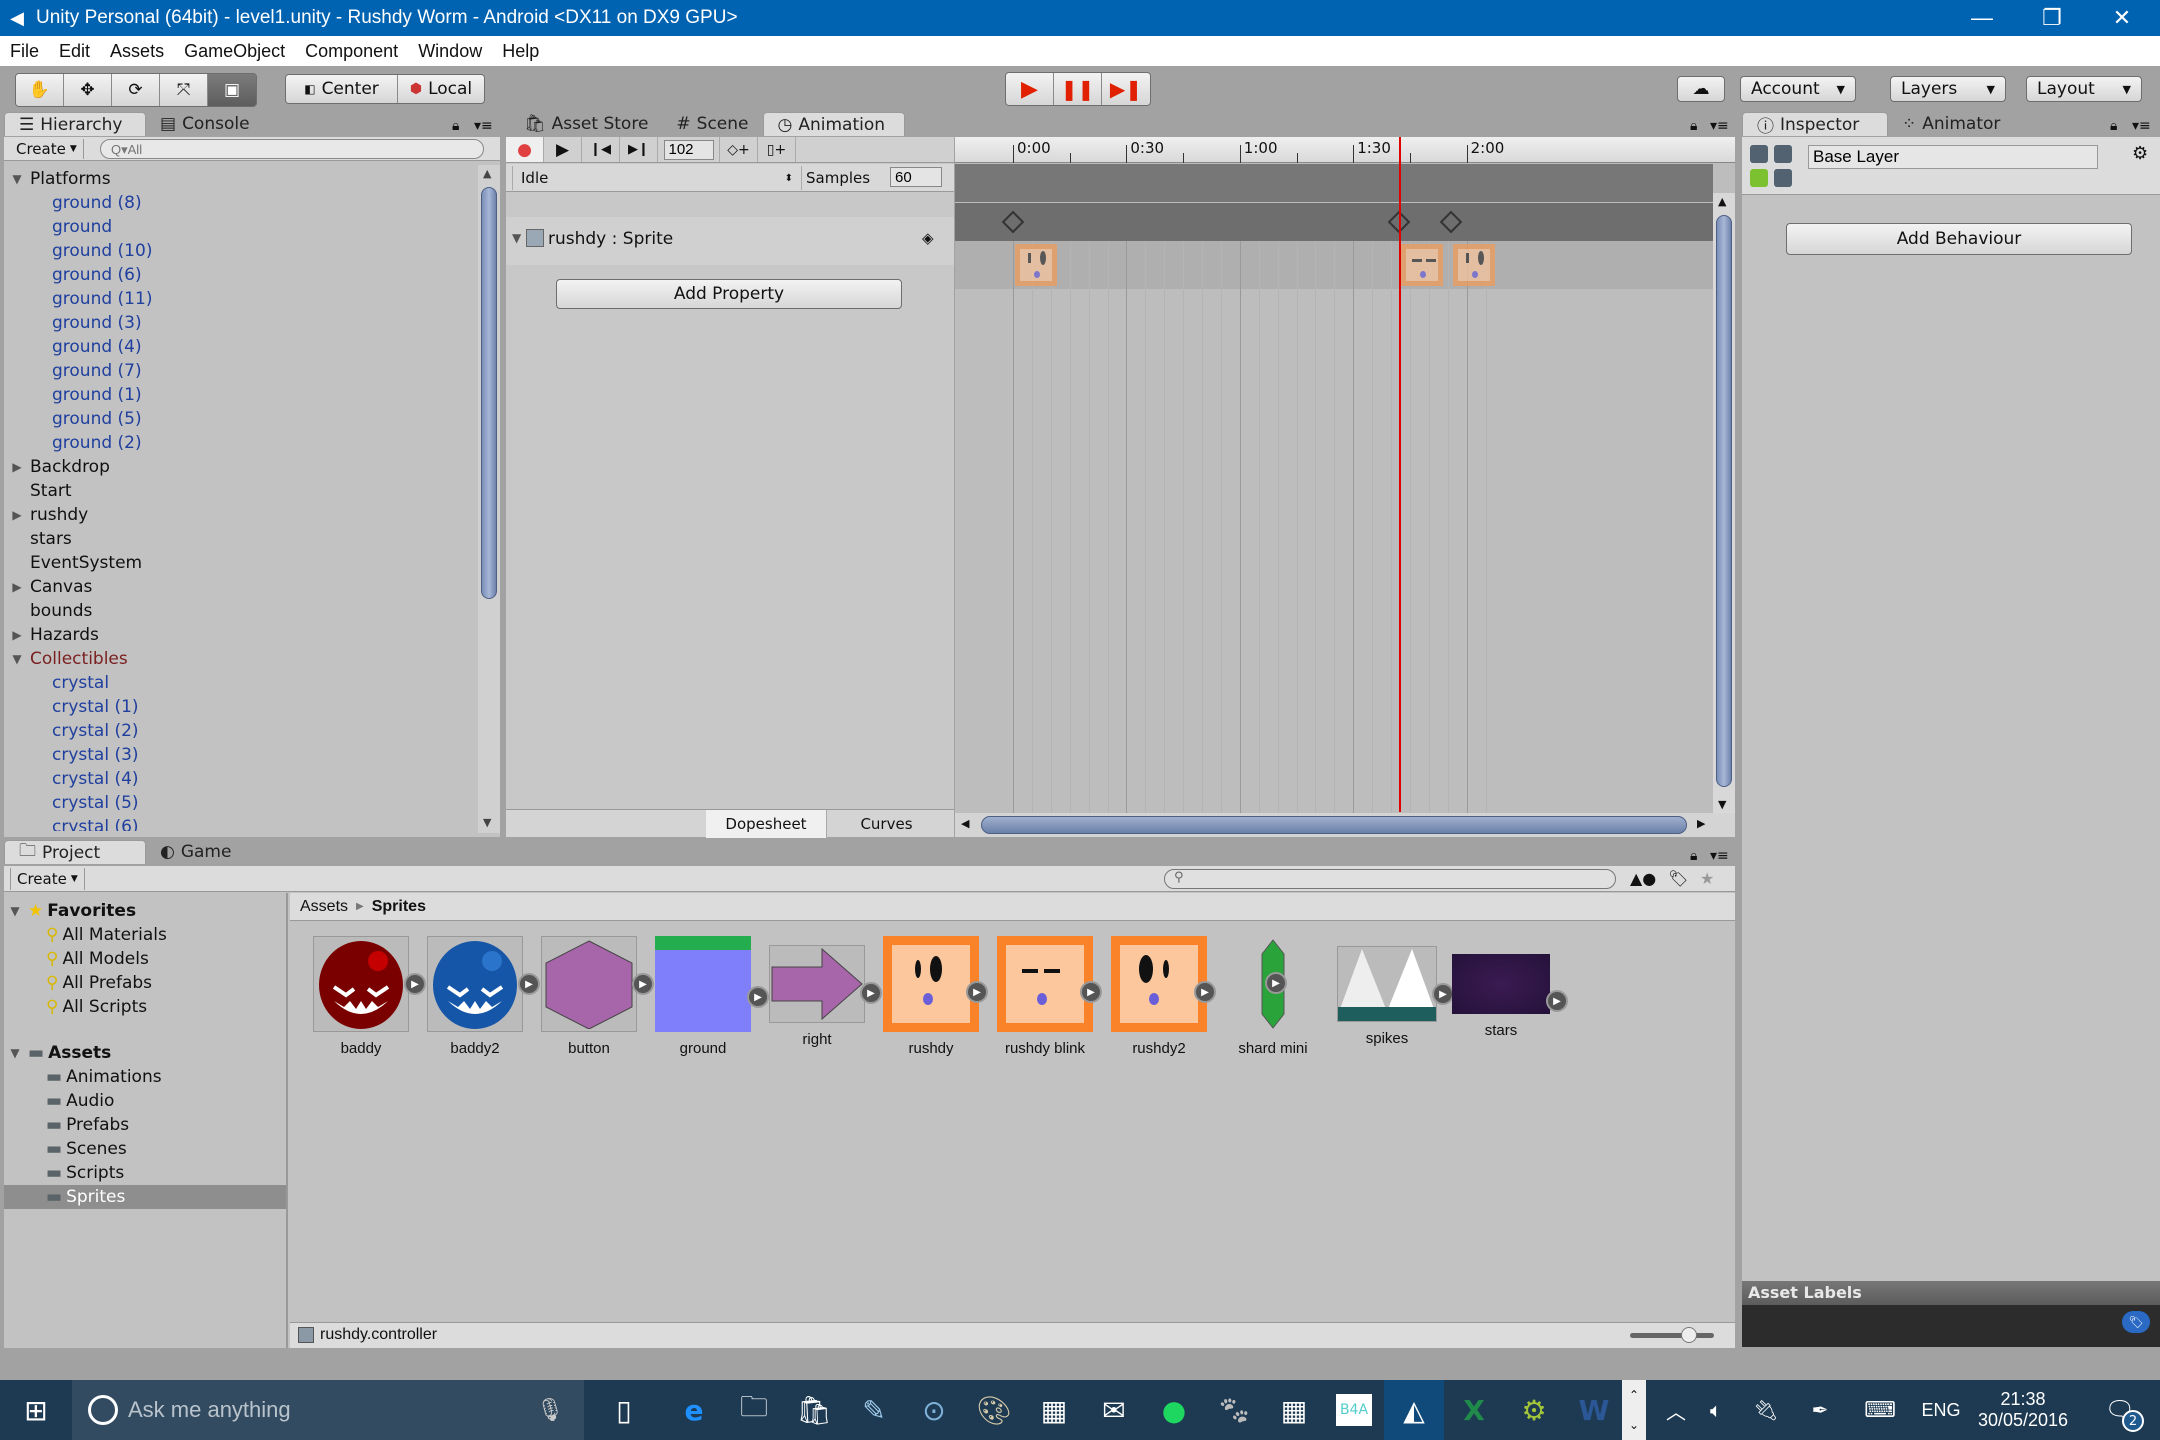 The image size is (2160, 1440). Describe the element at coordinates (96, 1007) in the screenshot. I see `favorite-item: ⚲ All Scripts` at that location.